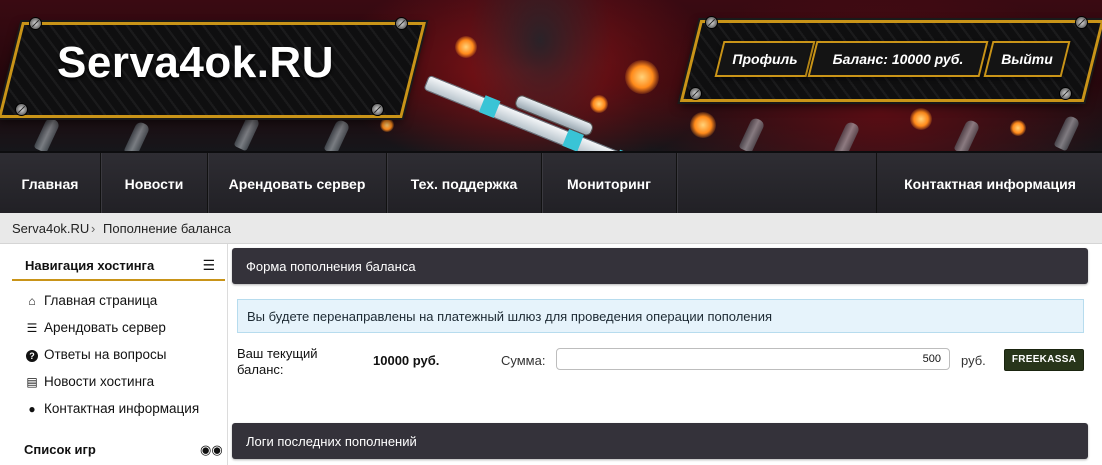 The height and width of the screenshot is (465, 1102). I want to click on nav-item-home: Главная, so click(50, 184).